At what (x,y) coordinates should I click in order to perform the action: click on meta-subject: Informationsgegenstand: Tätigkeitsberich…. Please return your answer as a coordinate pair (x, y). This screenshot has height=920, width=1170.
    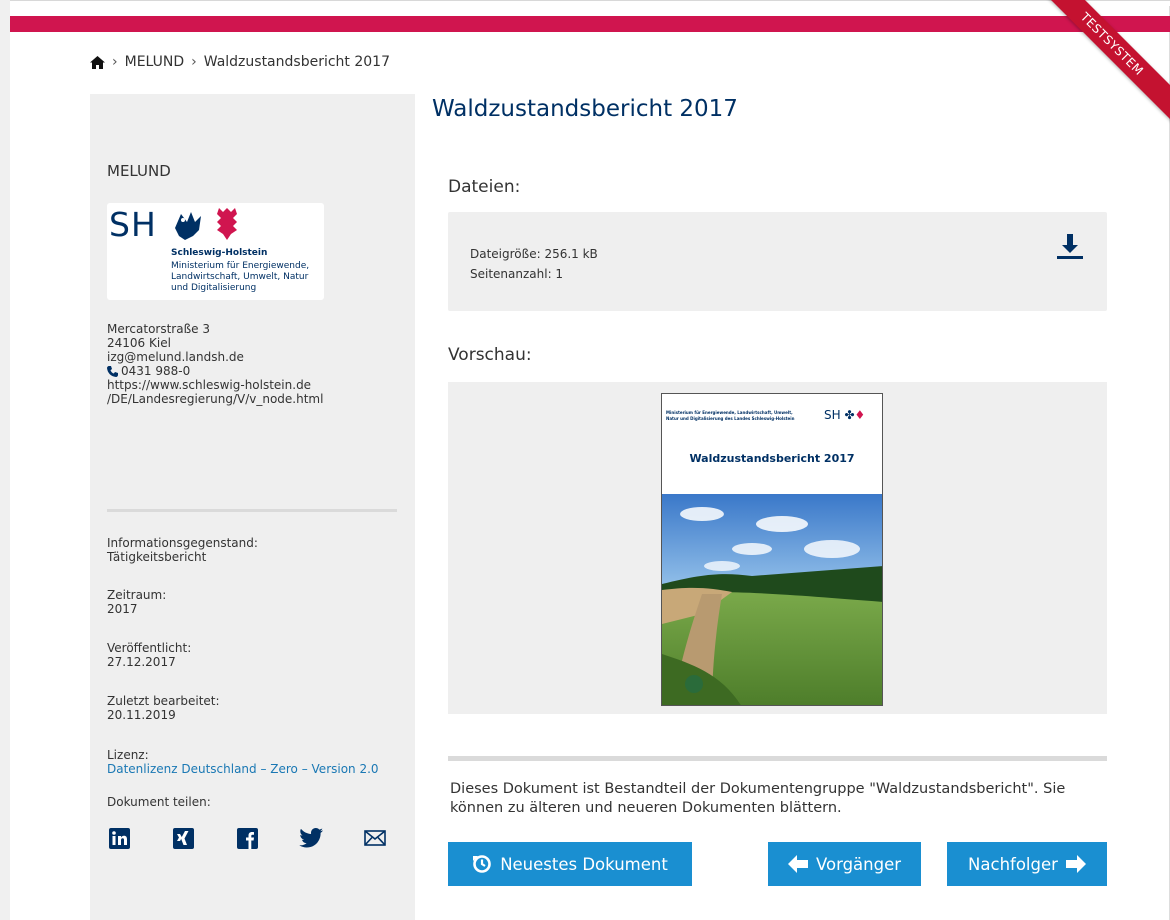
    Looking at the image, I should click on (182, 550).